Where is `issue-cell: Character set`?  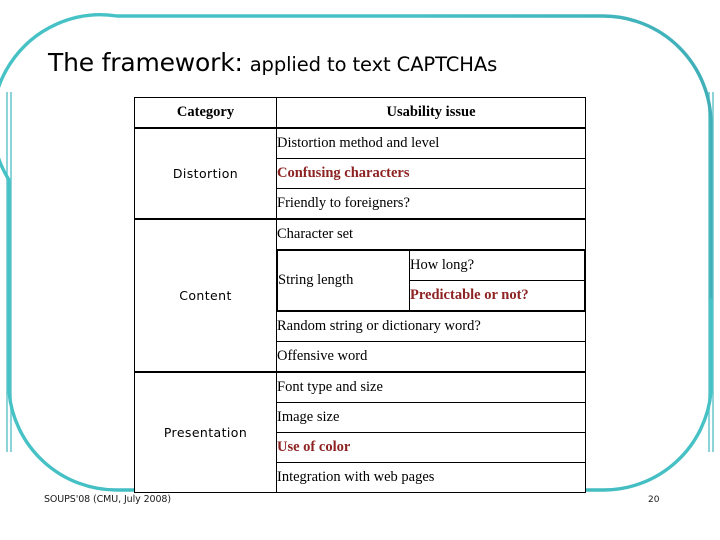
issue-cell: Character set is located at coordinates (431, 234).